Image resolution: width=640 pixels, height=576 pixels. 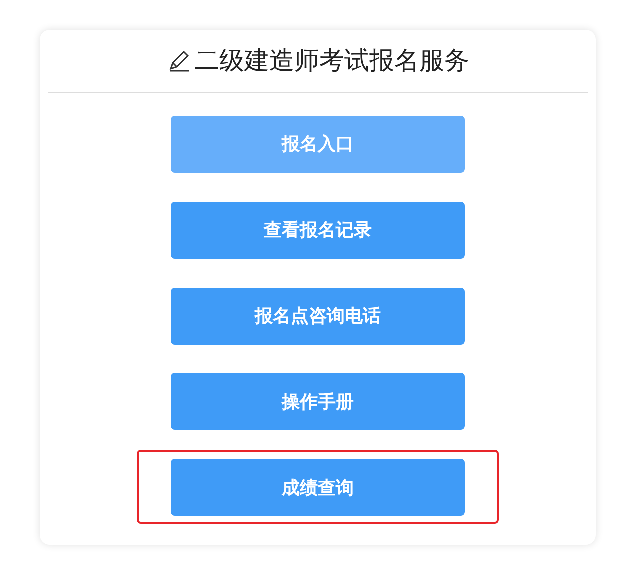 What do you see at coordinates (318, 487) in the screenshot?
I see `menu-button: 成绩查询` at bounding box center [318, 487].